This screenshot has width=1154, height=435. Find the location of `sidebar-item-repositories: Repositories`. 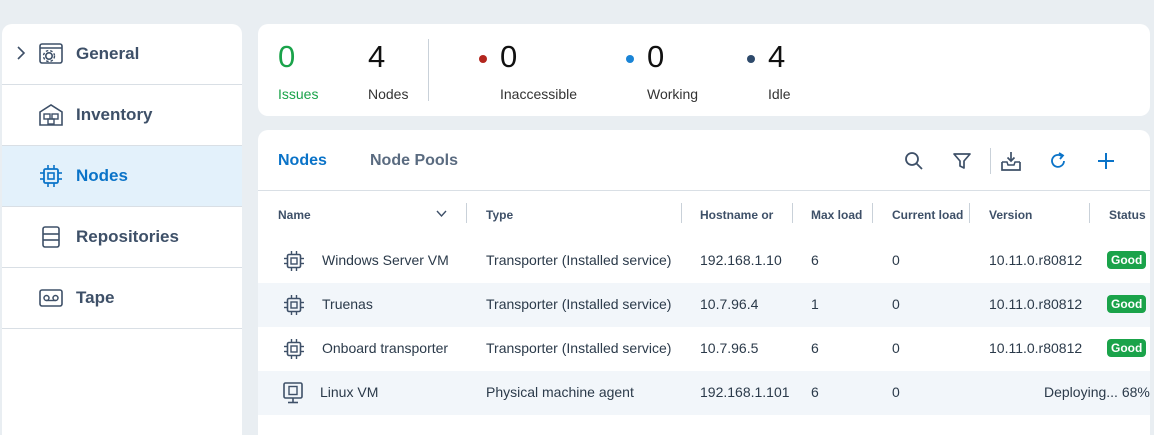

sidebar-item-repositories: Repositories is located at coordinates (122, 237).